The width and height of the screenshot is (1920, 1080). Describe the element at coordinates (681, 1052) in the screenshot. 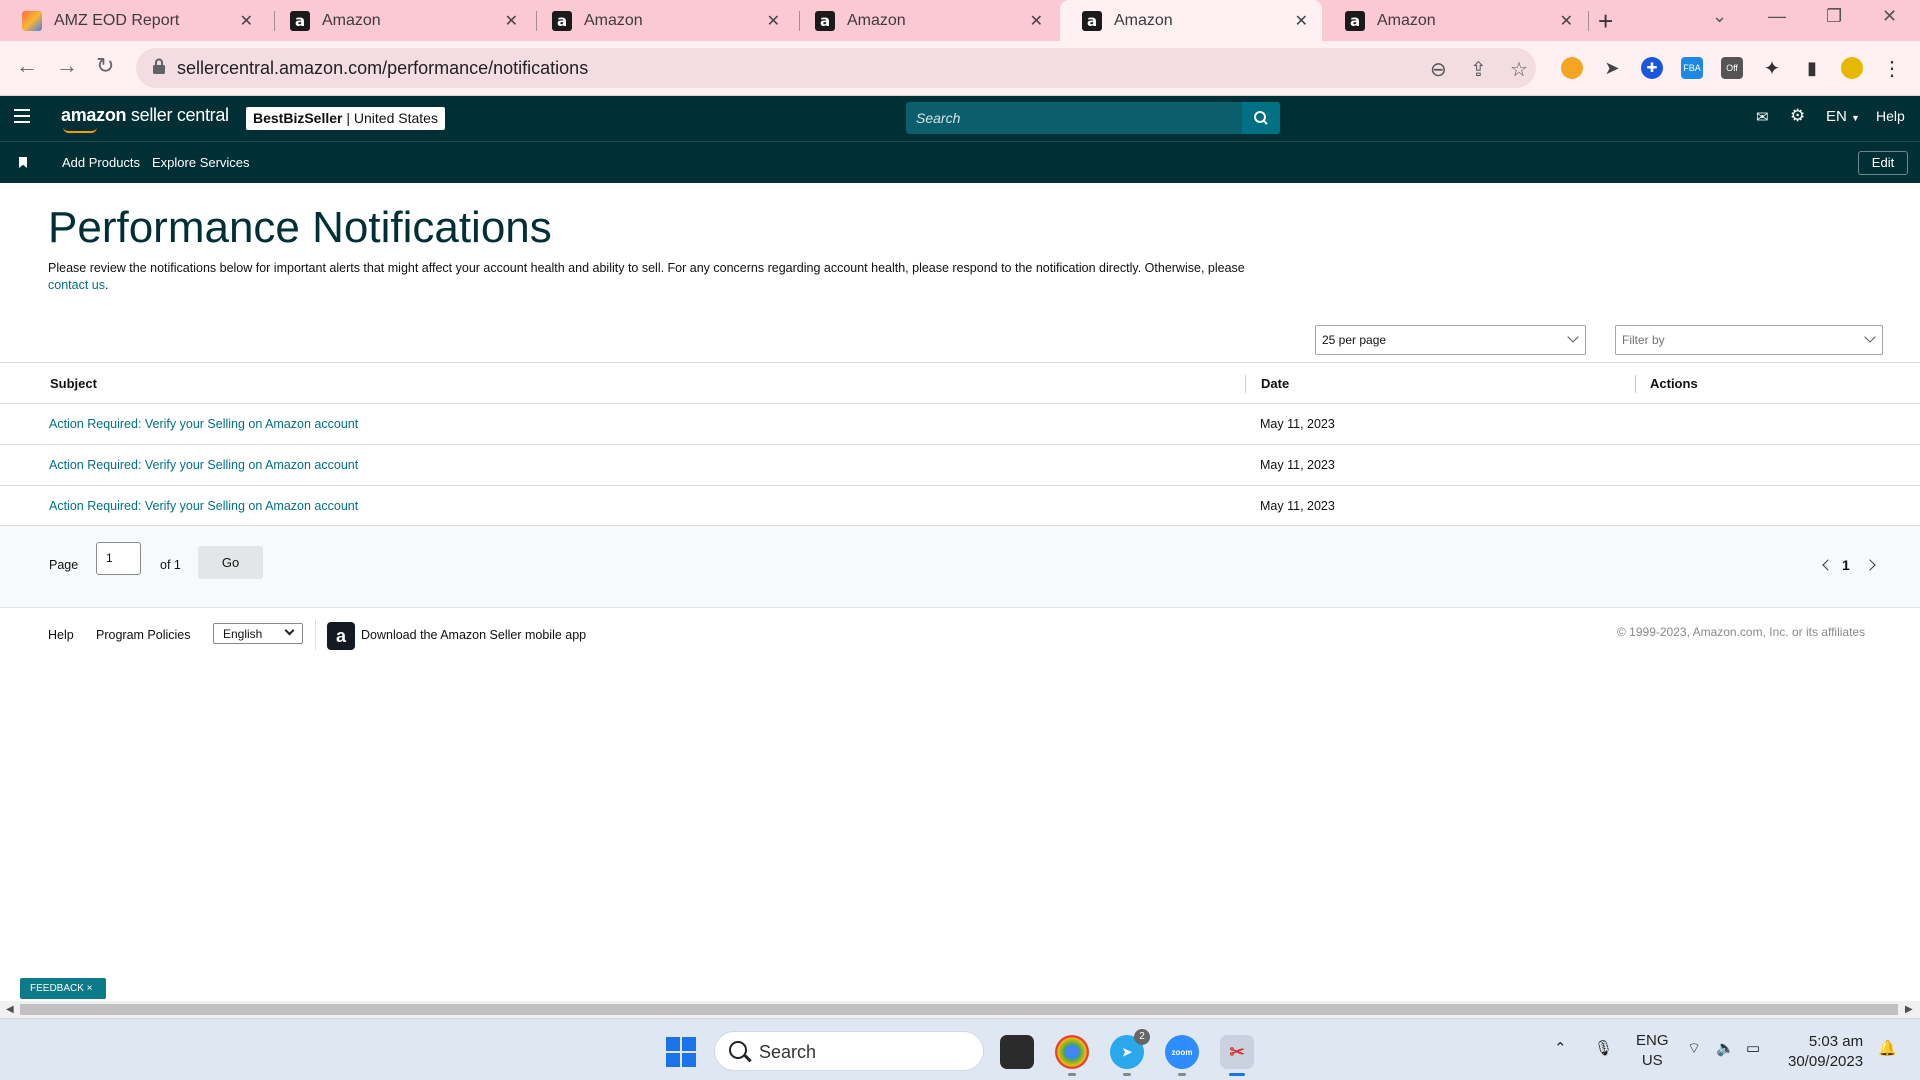

I see `windows-start-icon` at that location.